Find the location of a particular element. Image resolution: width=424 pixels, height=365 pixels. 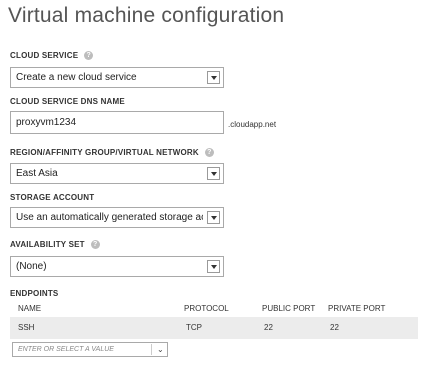

endpoints-label-text: ENDPOINTS is located at coordinates (34, 293).